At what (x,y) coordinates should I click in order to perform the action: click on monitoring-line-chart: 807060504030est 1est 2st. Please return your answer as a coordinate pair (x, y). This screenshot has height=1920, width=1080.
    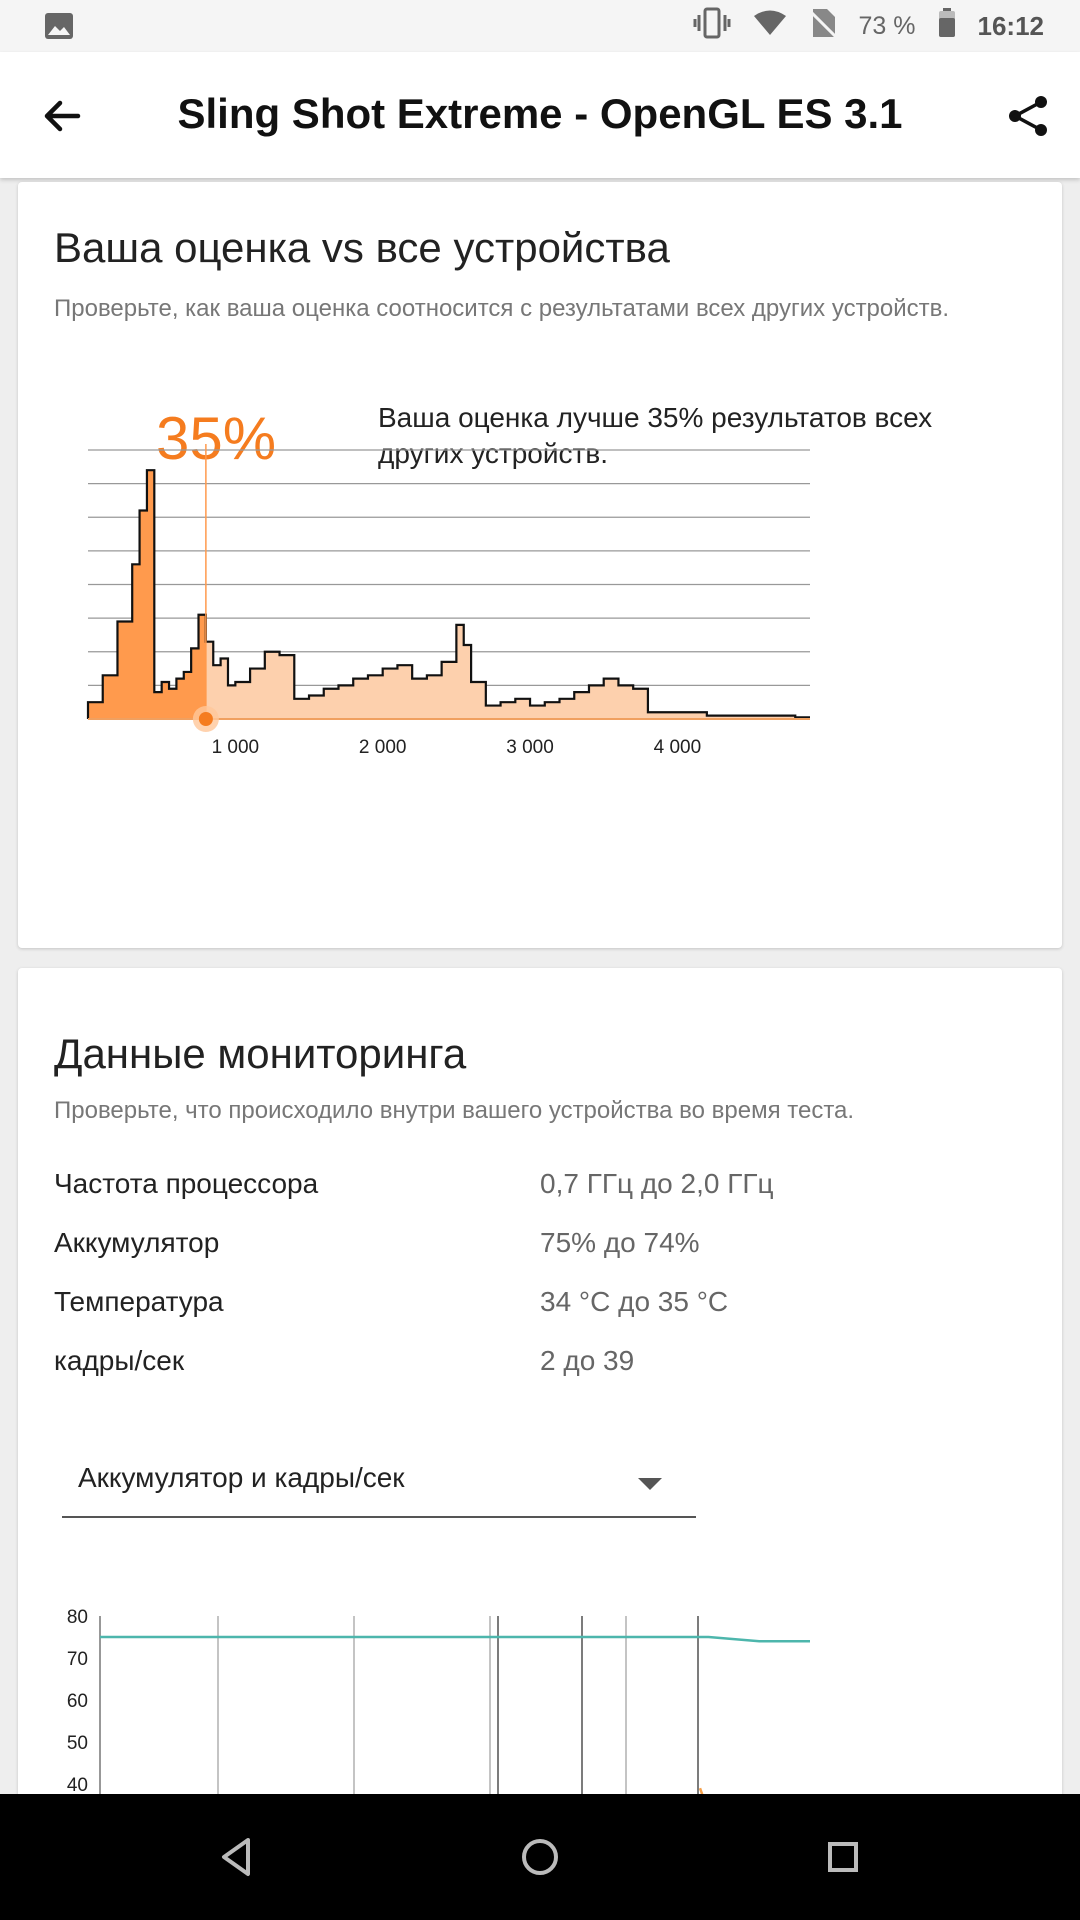
    Looking at the image, I should click on (438, 1702).